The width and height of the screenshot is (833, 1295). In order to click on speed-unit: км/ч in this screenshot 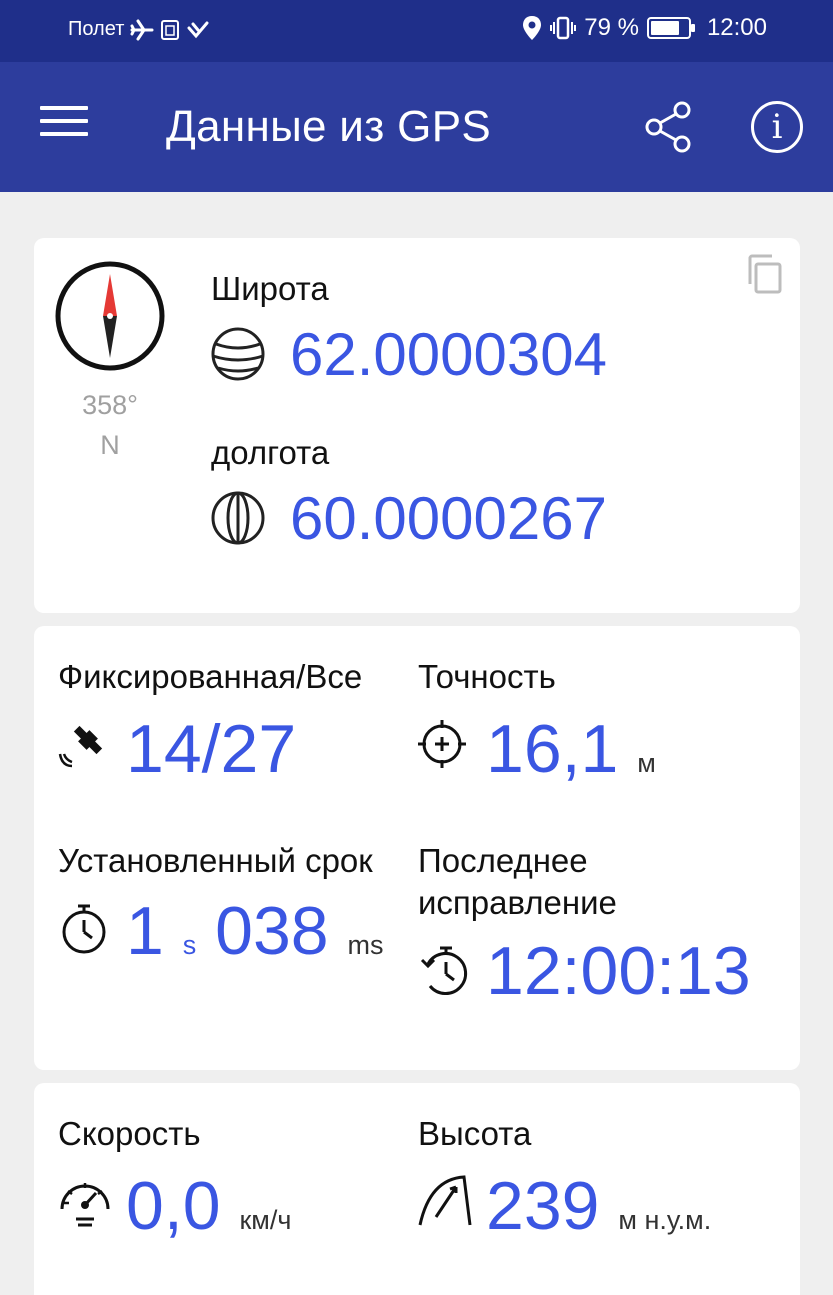, I will do `click(265, 1220)`.